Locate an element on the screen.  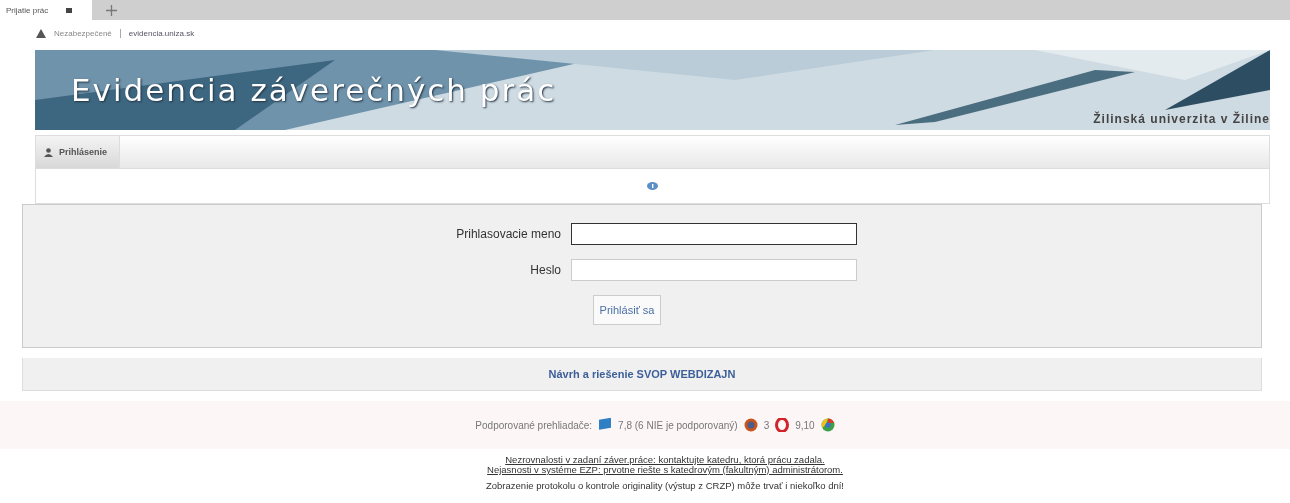
browser-tab: Prijatie prác is located at coordinates (46, 10).